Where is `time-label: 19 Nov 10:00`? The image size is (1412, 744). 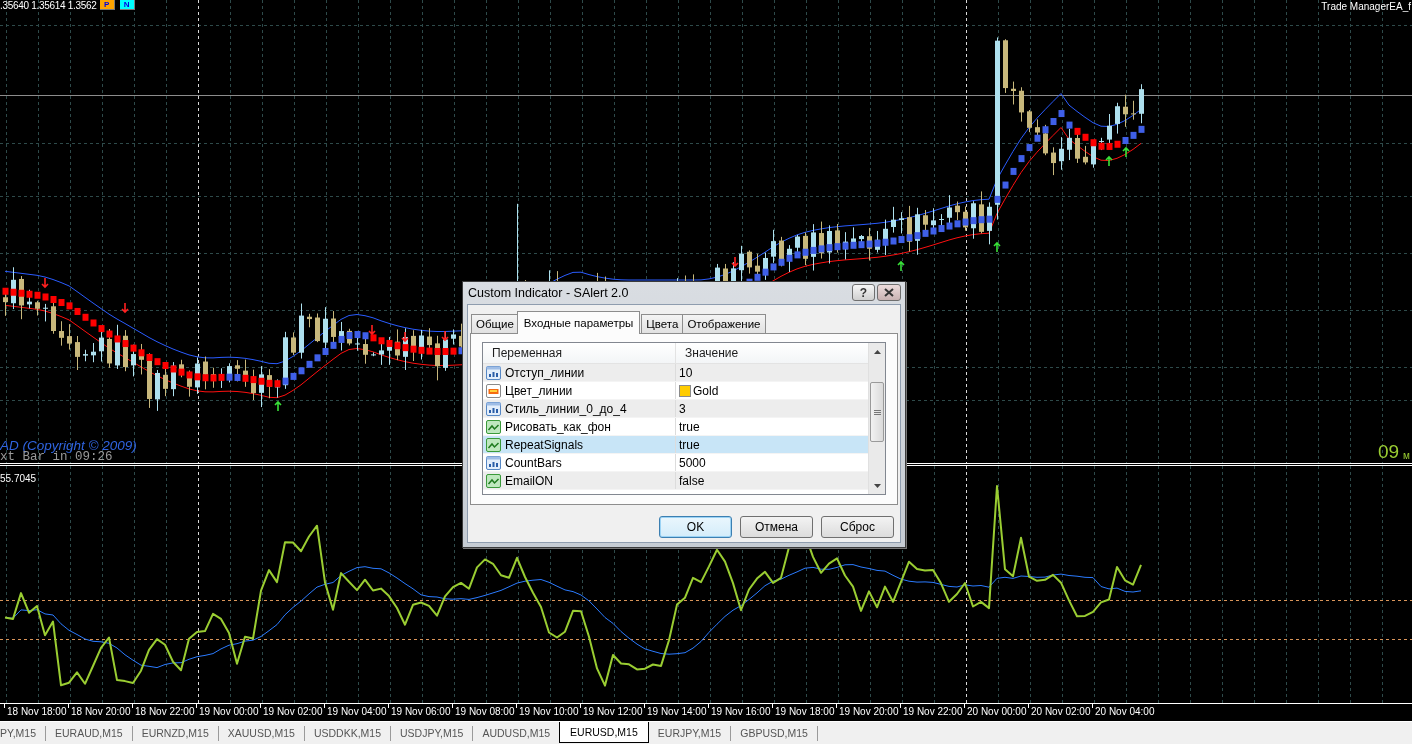
time-label: 19 Nov 10:00 is located at coordinates (548, 712).